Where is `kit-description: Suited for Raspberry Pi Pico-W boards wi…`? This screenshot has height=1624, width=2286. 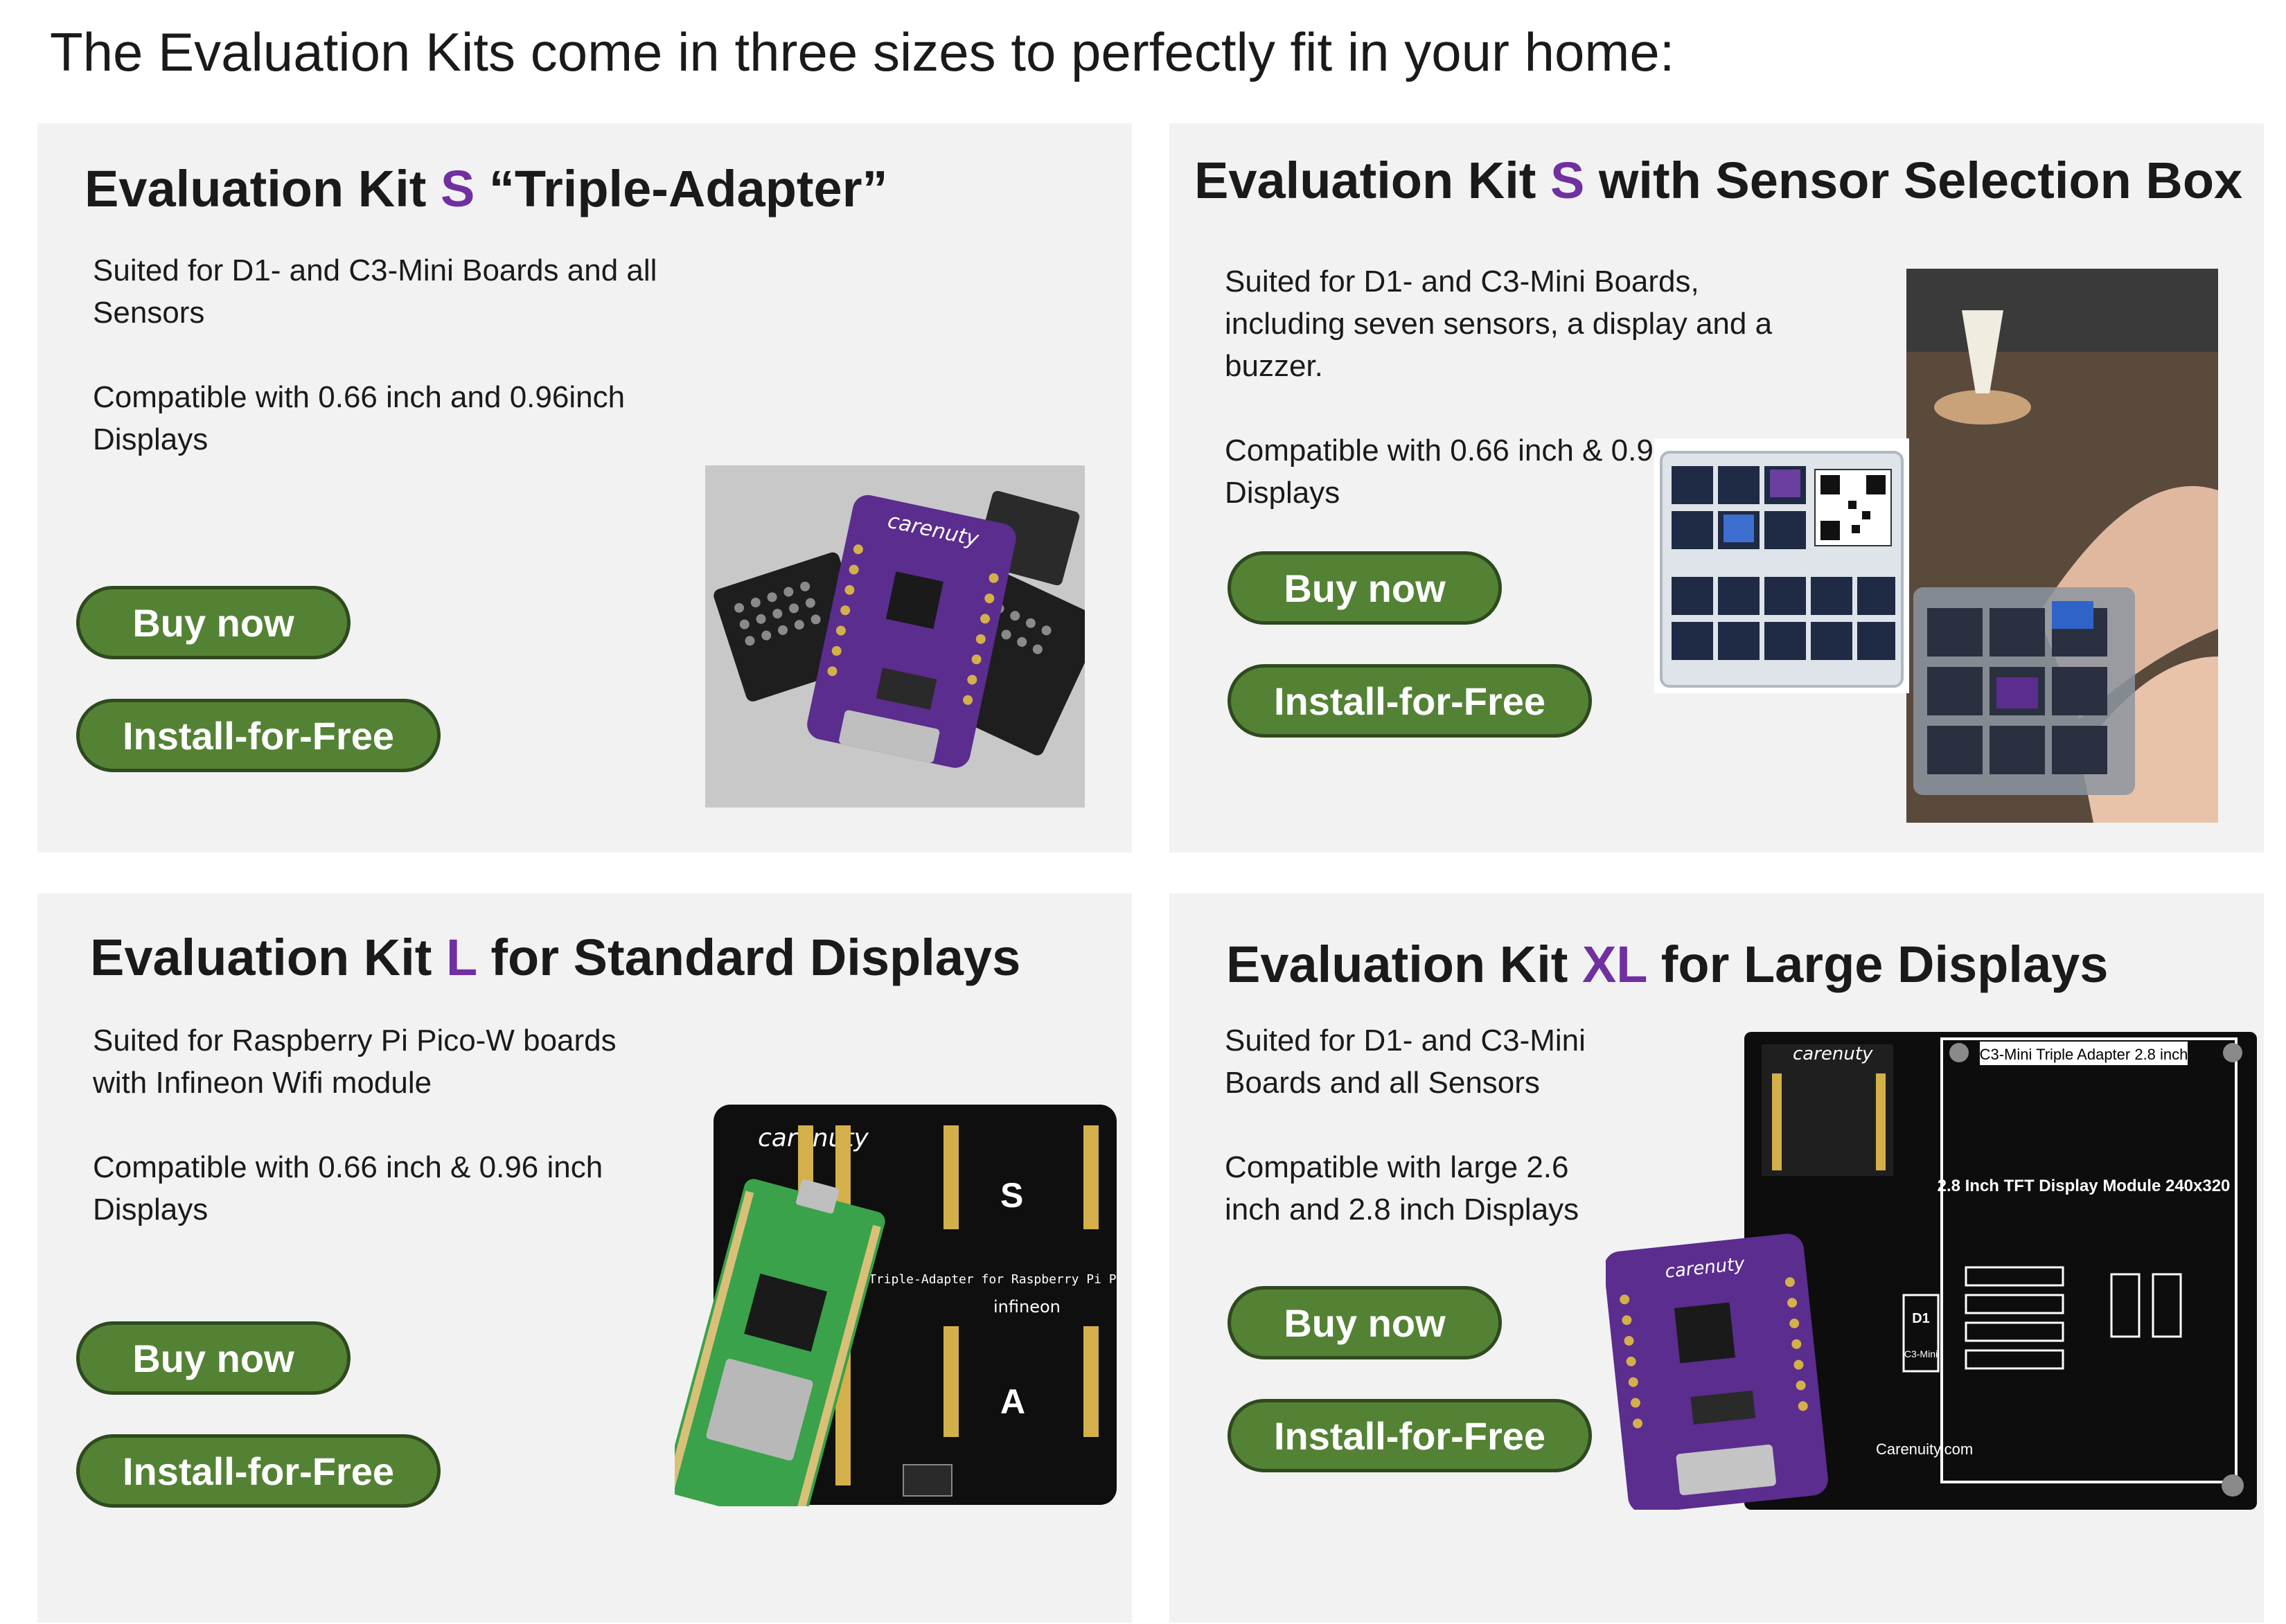 kit-description: Suited for Raspberry Pi Pico-W boards wi… is located at coordinates (370, 1125).